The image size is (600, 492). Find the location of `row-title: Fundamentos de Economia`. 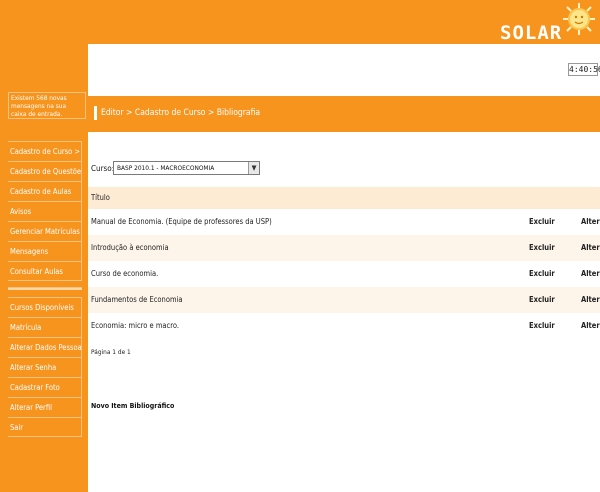

row-title: Fundamentos de Economia is located at coordinates (137, 299).